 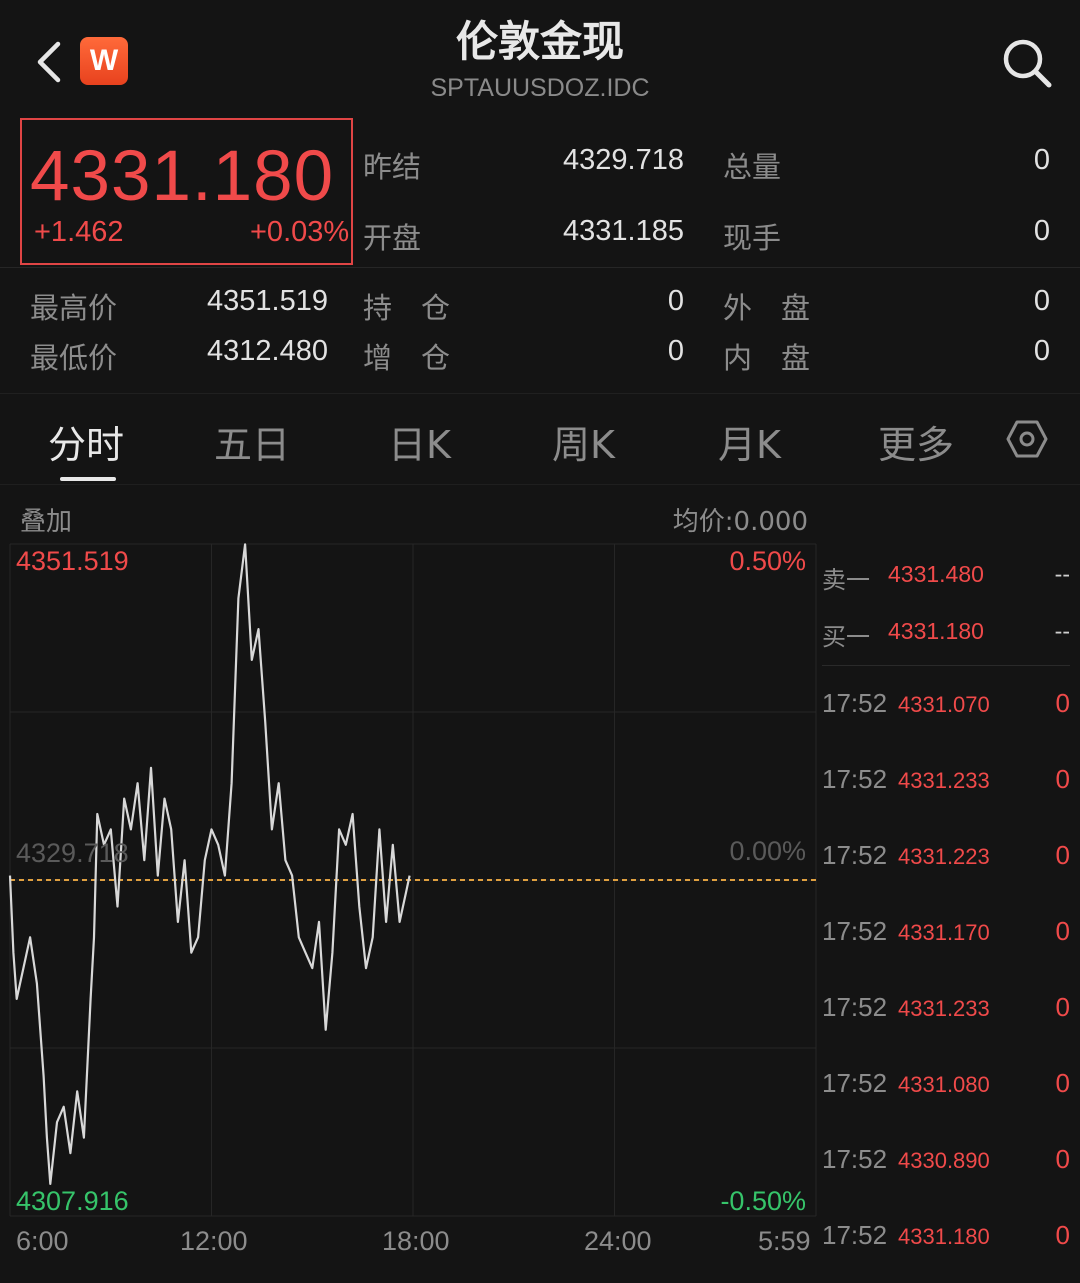 I want to click on last-price: 4331.180, so click(x=182, y=176).